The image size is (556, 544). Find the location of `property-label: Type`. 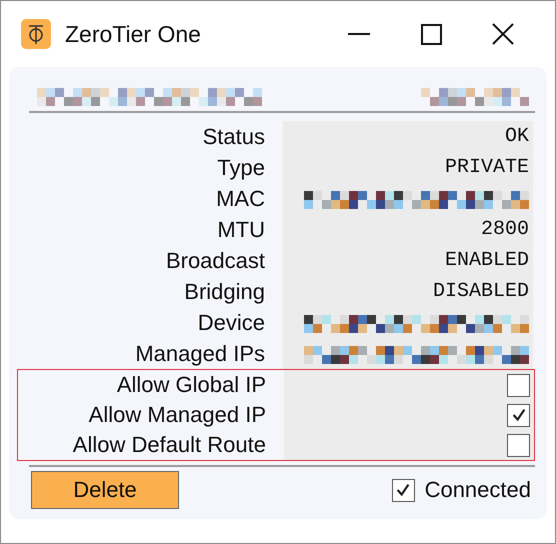

property-label: Type is located at coordinates (240, 168).